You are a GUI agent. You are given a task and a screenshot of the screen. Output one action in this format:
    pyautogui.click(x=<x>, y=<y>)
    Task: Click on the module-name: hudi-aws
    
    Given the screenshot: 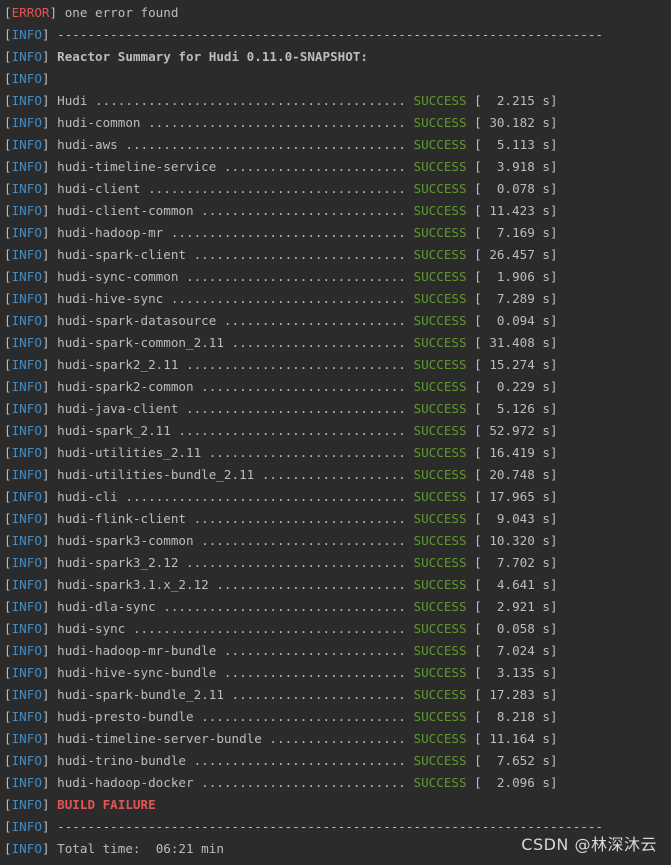 What is the action you would take?
    pyautogui.click(x=87, y=144)
    